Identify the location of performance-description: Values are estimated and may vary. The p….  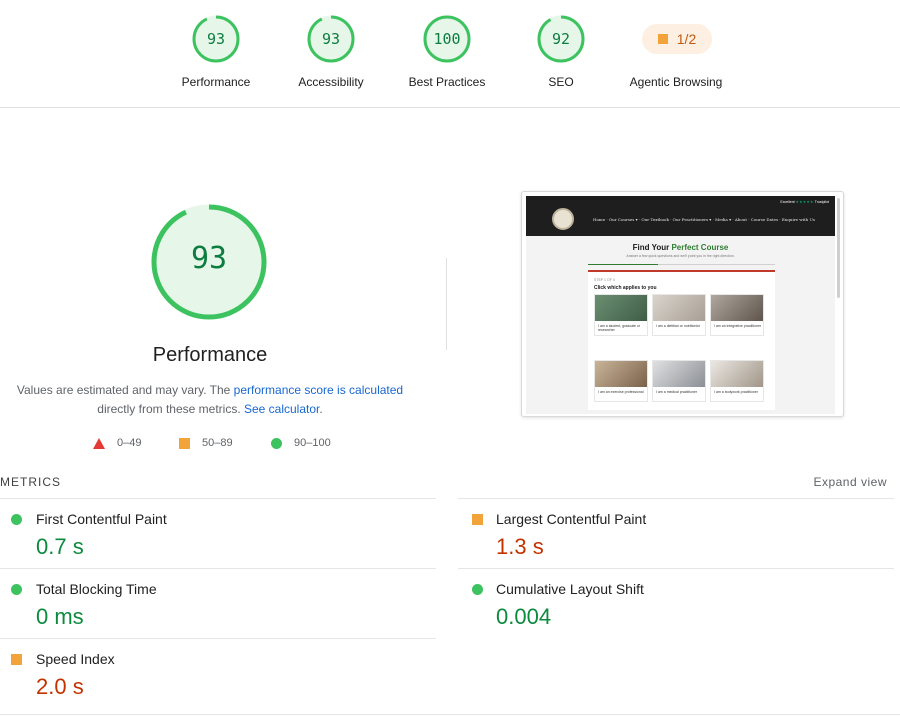
(210, 400).